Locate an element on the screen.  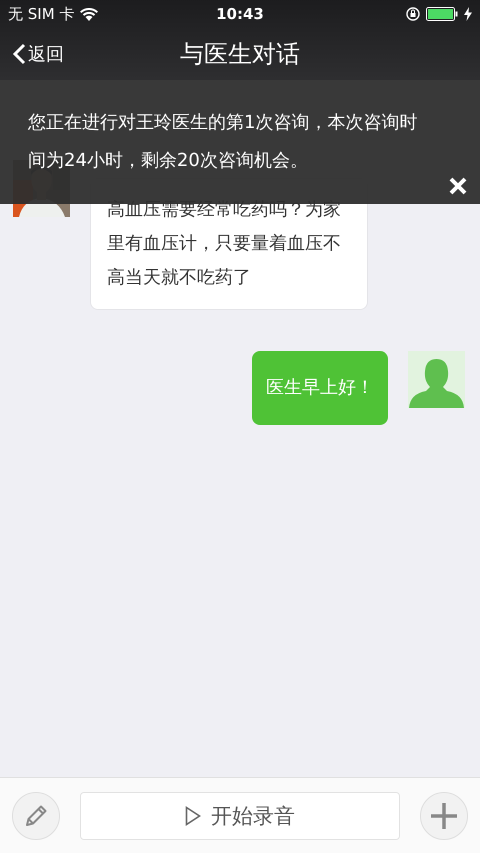
page-title: 与医生对话 is located at coordinates (240, 54).